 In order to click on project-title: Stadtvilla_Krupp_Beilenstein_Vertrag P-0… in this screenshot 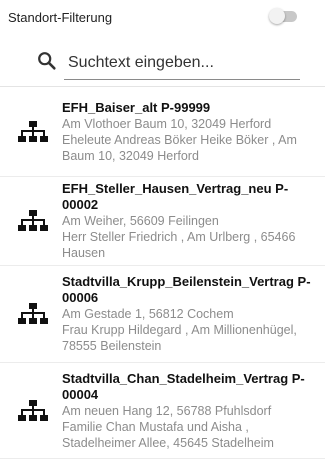, I will do `click(186, 289)`.